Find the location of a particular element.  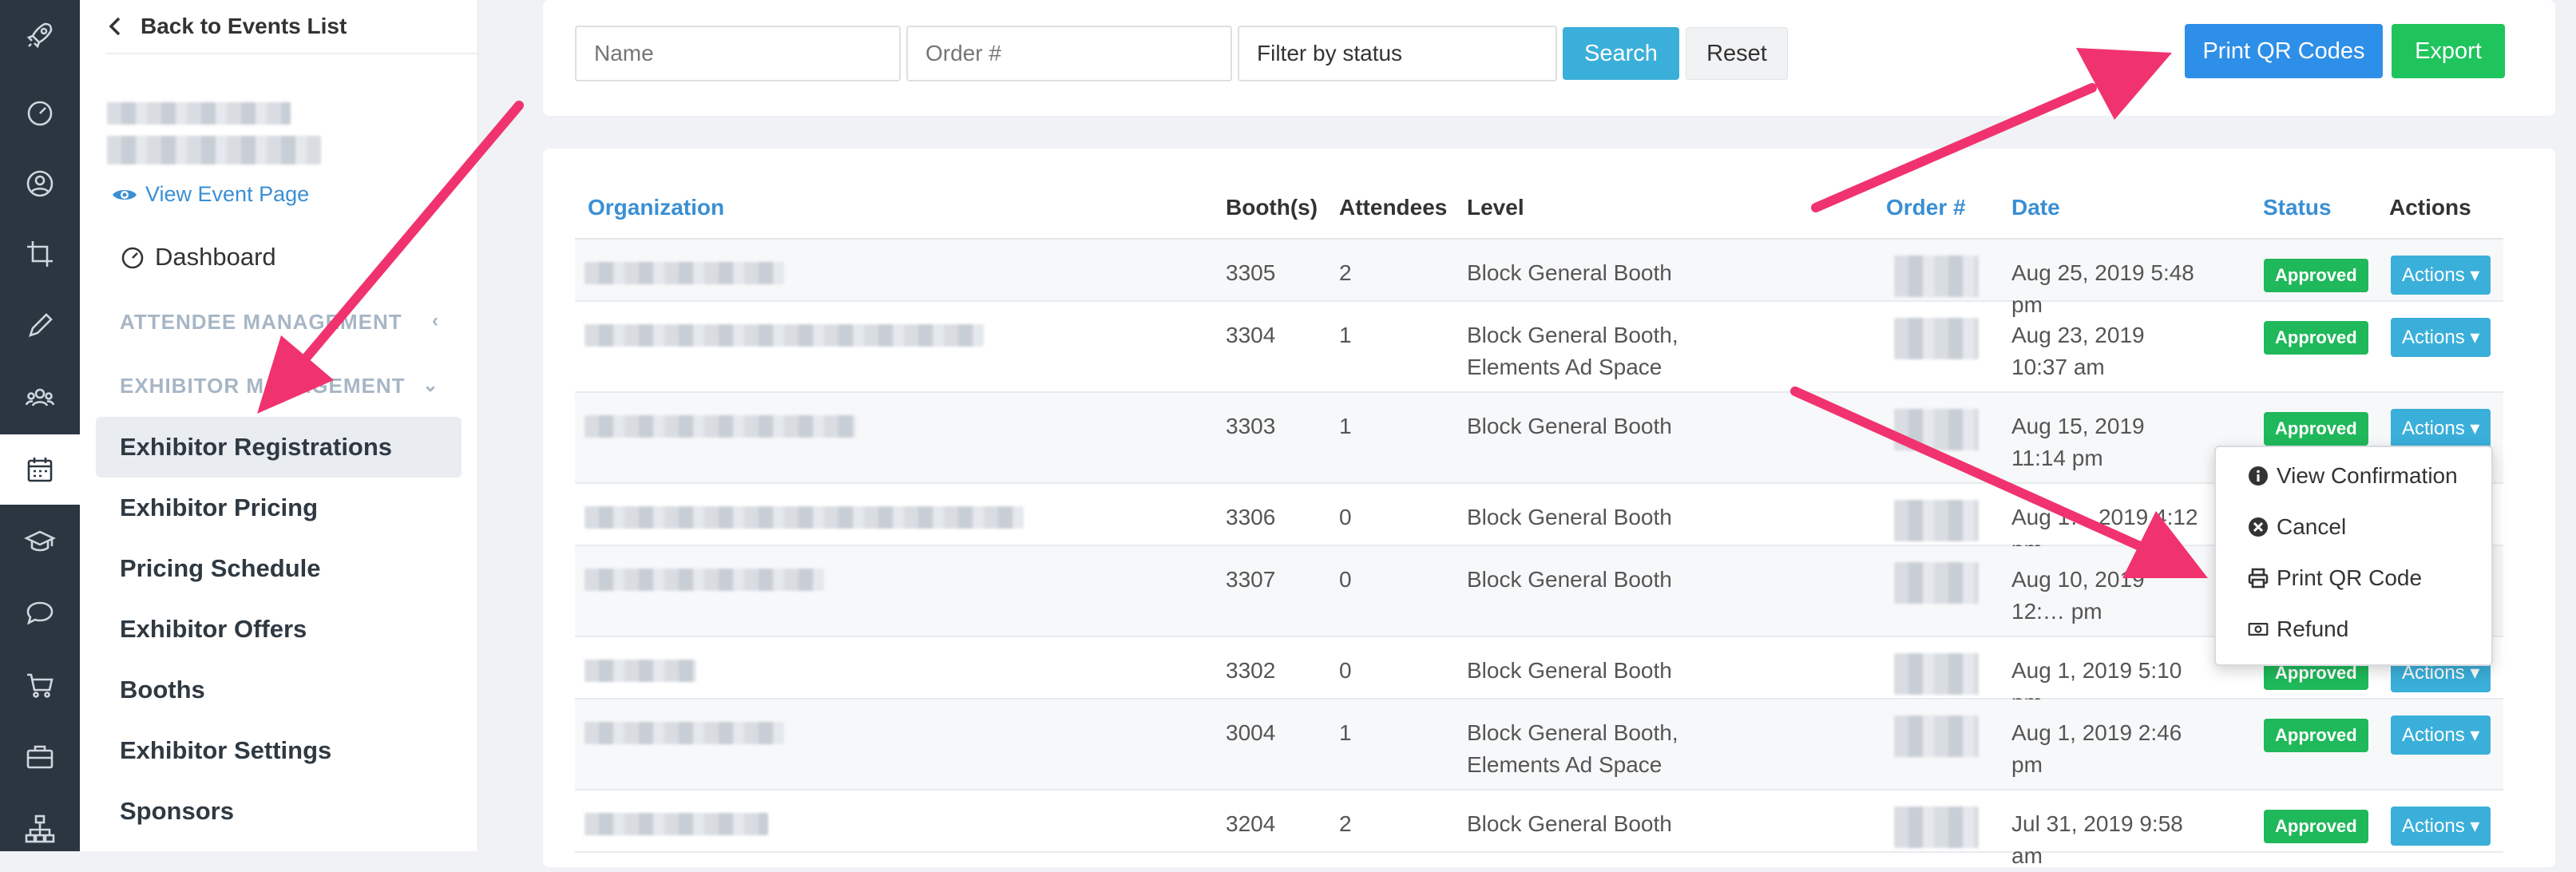

name-filter-input is located at coordinates (738, 53).